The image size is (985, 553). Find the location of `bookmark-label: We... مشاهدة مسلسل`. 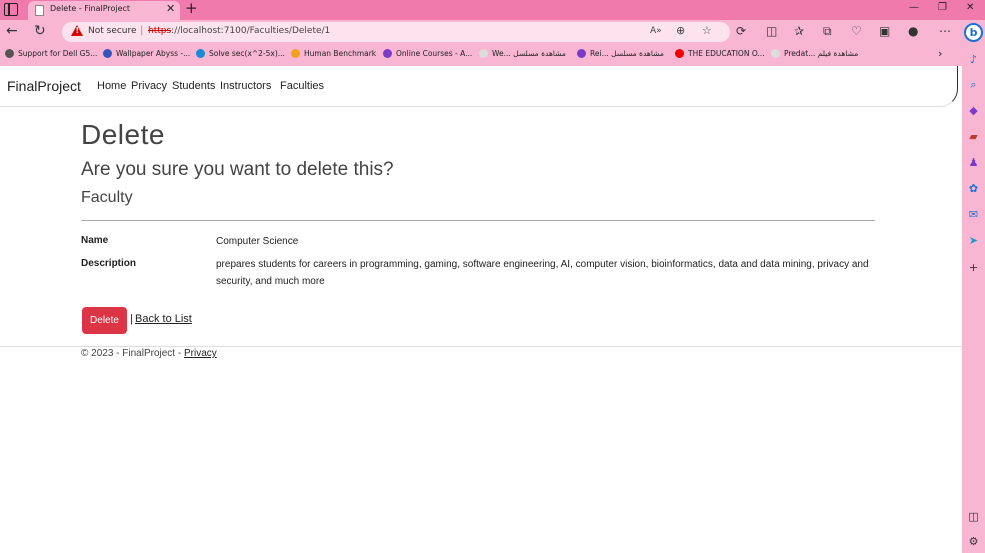

bookmark-label: We... مشاهدة مسلسل is located at coordinates (529, 53).